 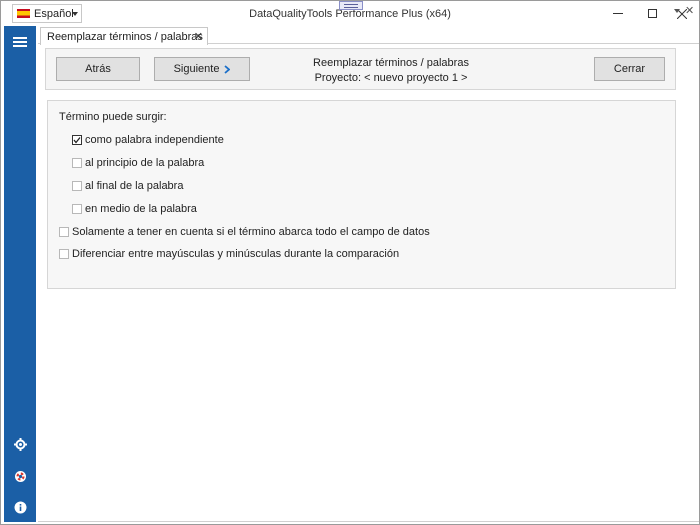 I want to click on tab-close-icon: ✕, so click(x=198, y=36).